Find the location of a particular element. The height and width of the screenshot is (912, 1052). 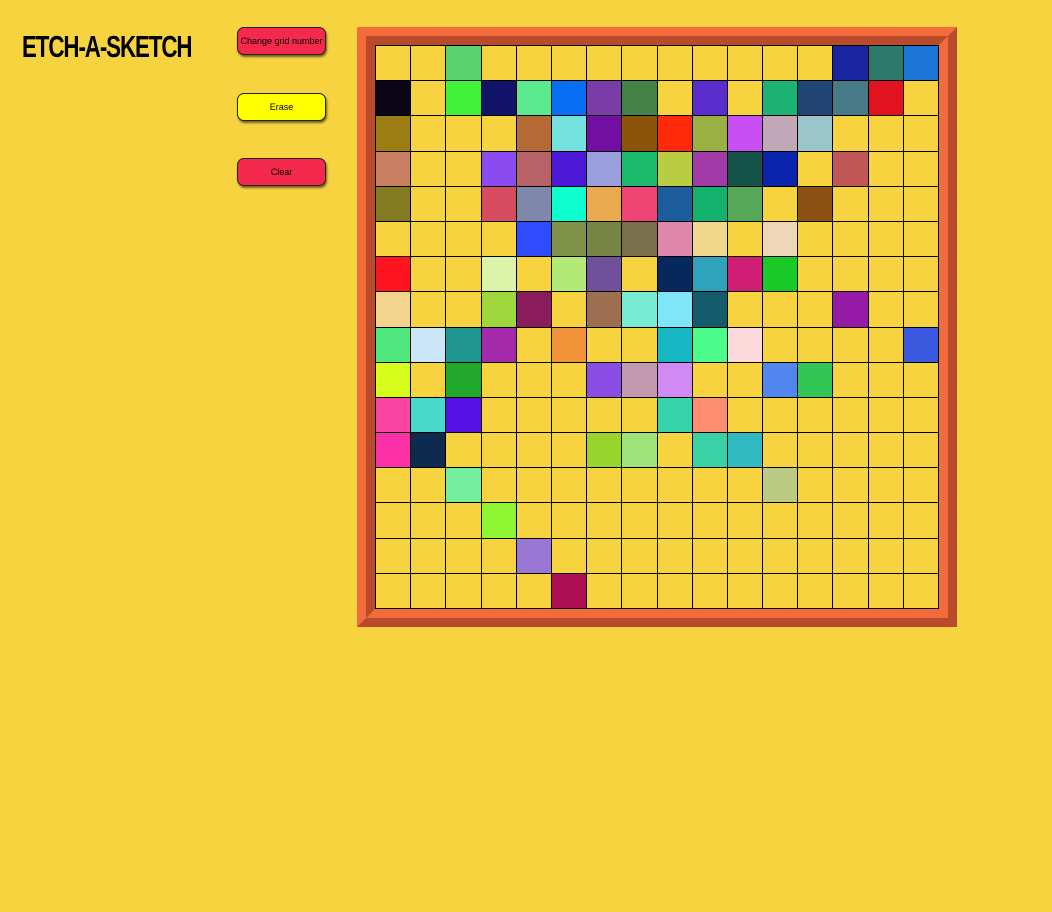

change-grid-number-button: Change grid number is located at coordinates (281, 41).